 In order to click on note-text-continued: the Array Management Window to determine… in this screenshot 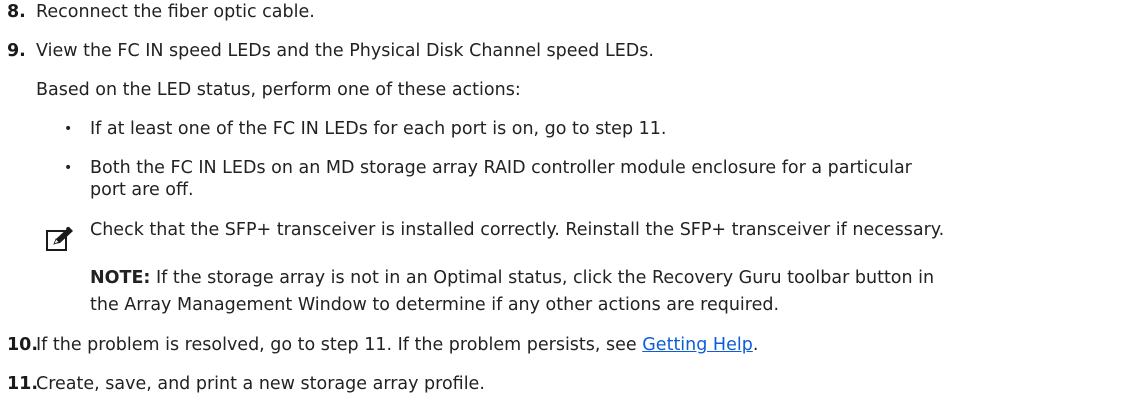, I will do `click(435, 305)`.